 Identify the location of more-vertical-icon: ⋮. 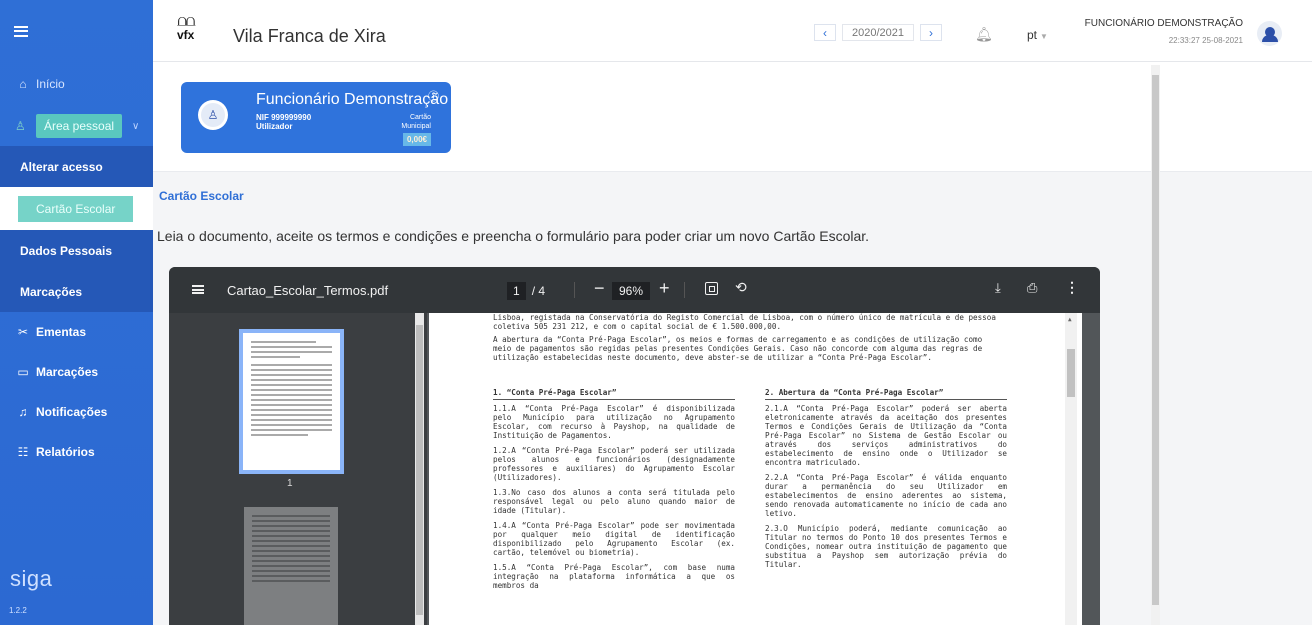
(1072, 287).